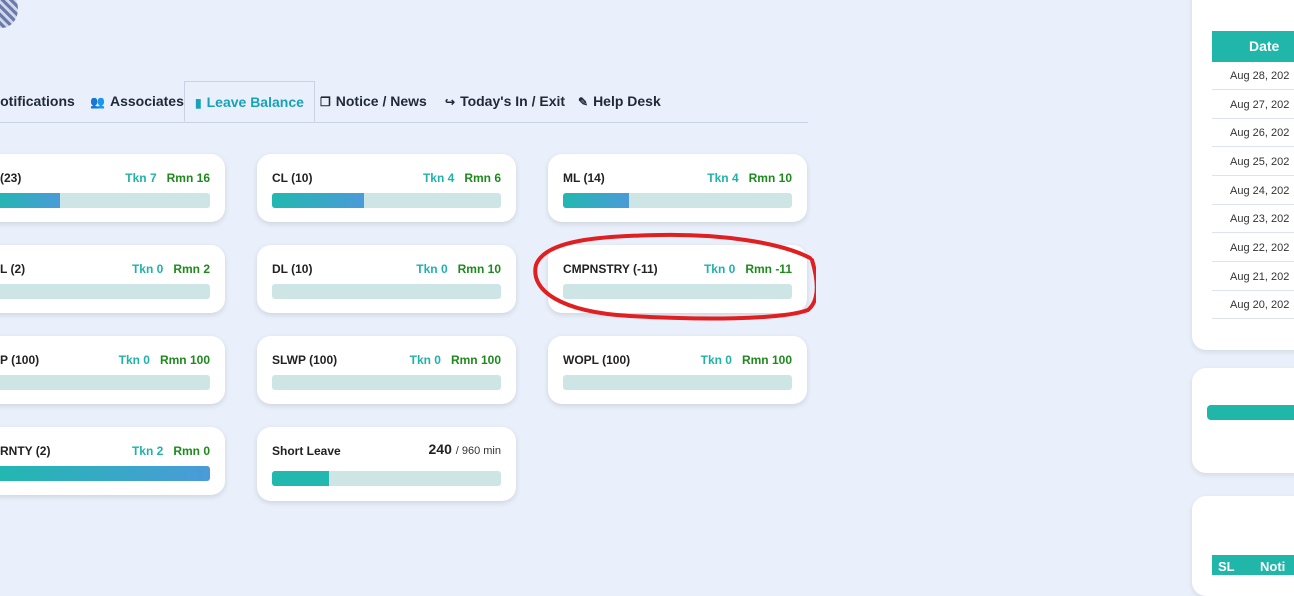 This screenshot has height=596, width=1294. I want to click on leave-card-dl: DL (10) Tkn 0 Rmn 10, so click(386, 279).